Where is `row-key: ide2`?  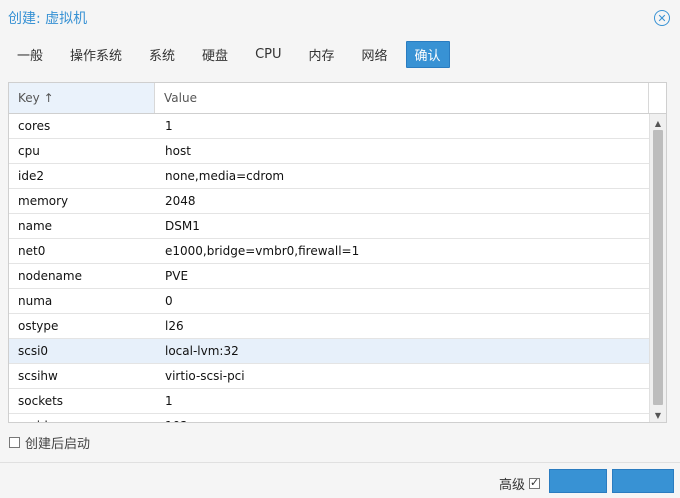 row-key: ide2 is located at coordinates (31, 176).